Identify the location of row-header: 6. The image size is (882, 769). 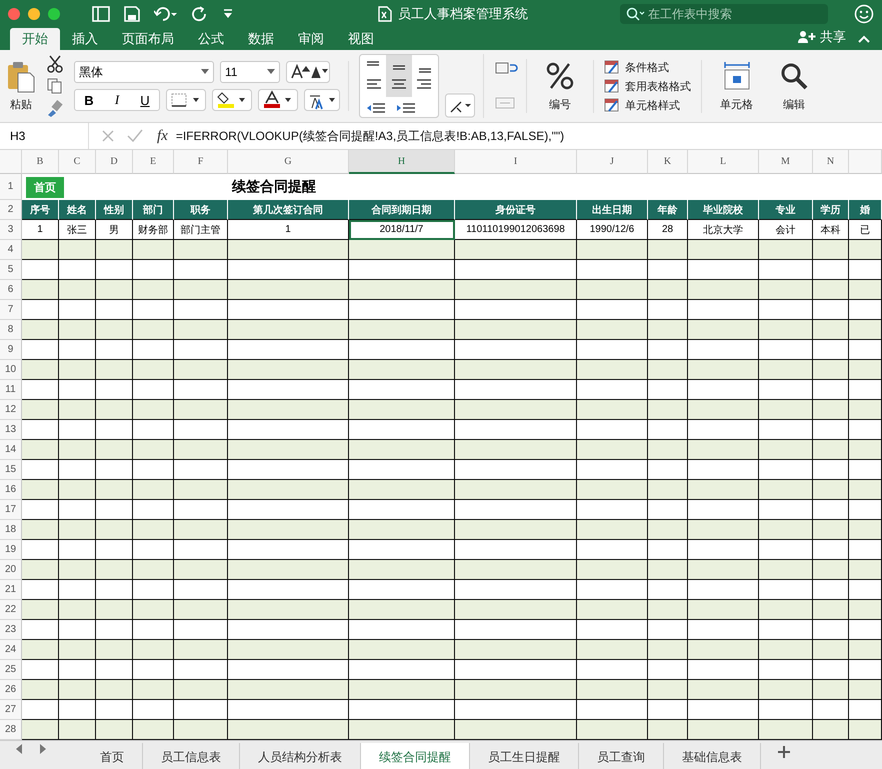
(11, 290).